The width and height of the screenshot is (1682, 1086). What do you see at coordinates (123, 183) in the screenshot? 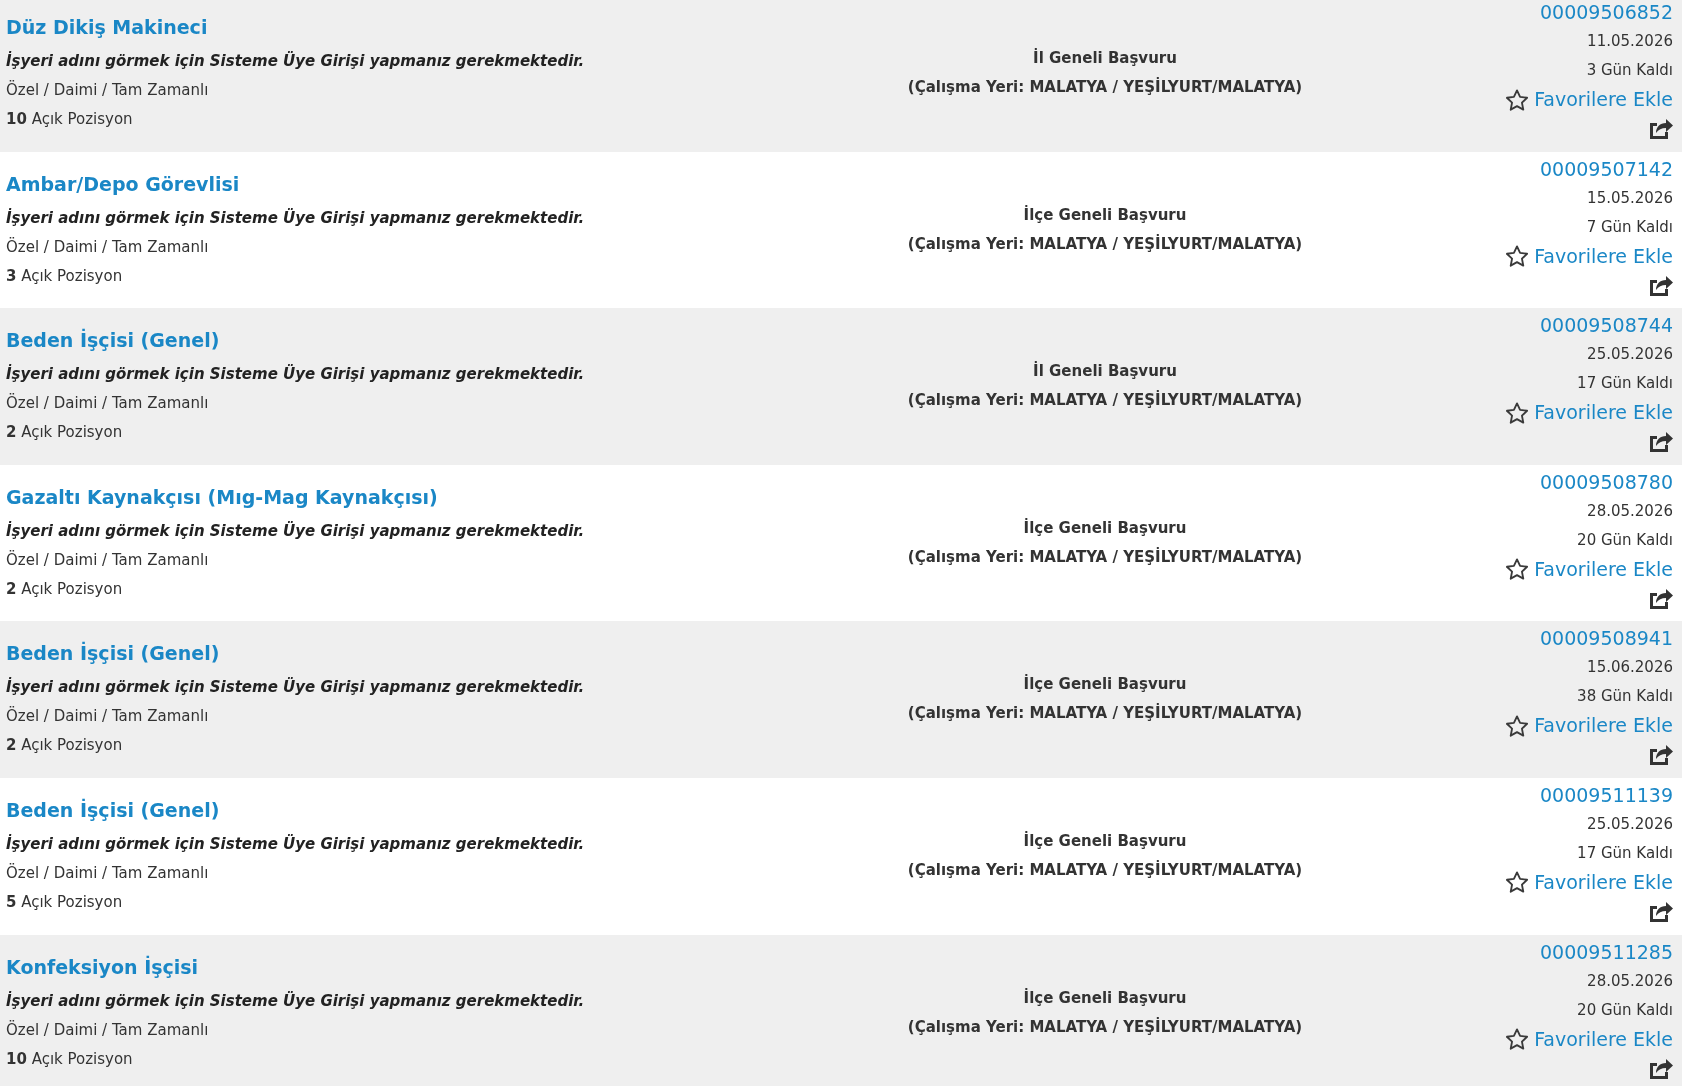
I see `job-title-link: Ambar/Depo Görevlisi` at bounding box center [123, 183].